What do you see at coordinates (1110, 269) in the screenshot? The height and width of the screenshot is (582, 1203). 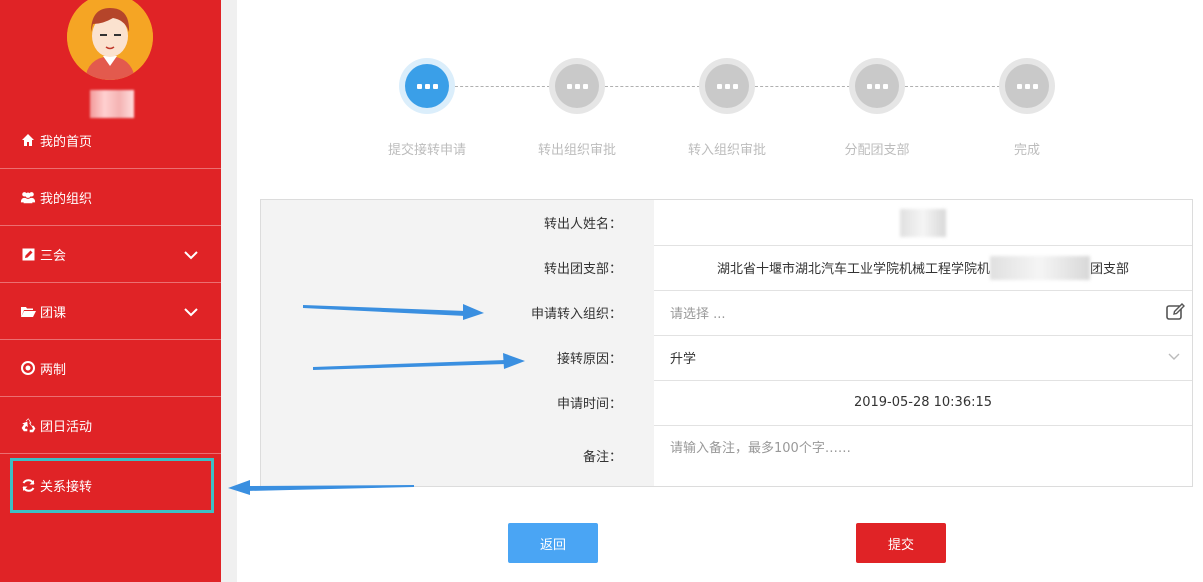 I see `from-branch-text-end: 团支部` at bounding box center [1110, 269].